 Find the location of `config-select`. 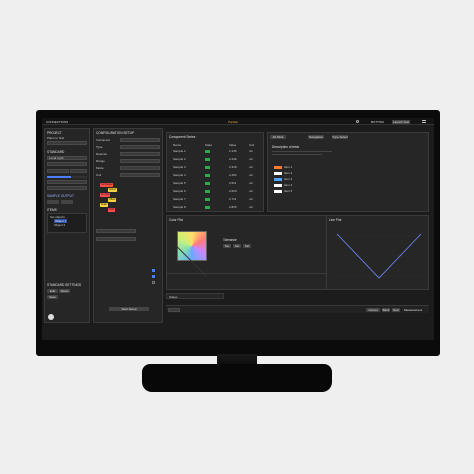

config-select is located at coordinates (116, 231).